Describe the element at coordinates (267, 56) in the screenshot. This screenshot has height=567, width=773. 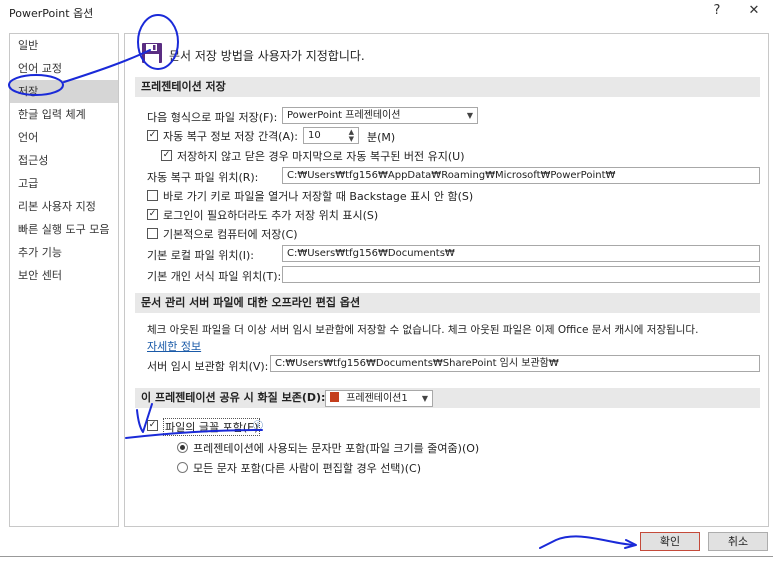
I see `panel-header-text: 문서 저장 방법을 사용자가 지정합니다.` at that location.